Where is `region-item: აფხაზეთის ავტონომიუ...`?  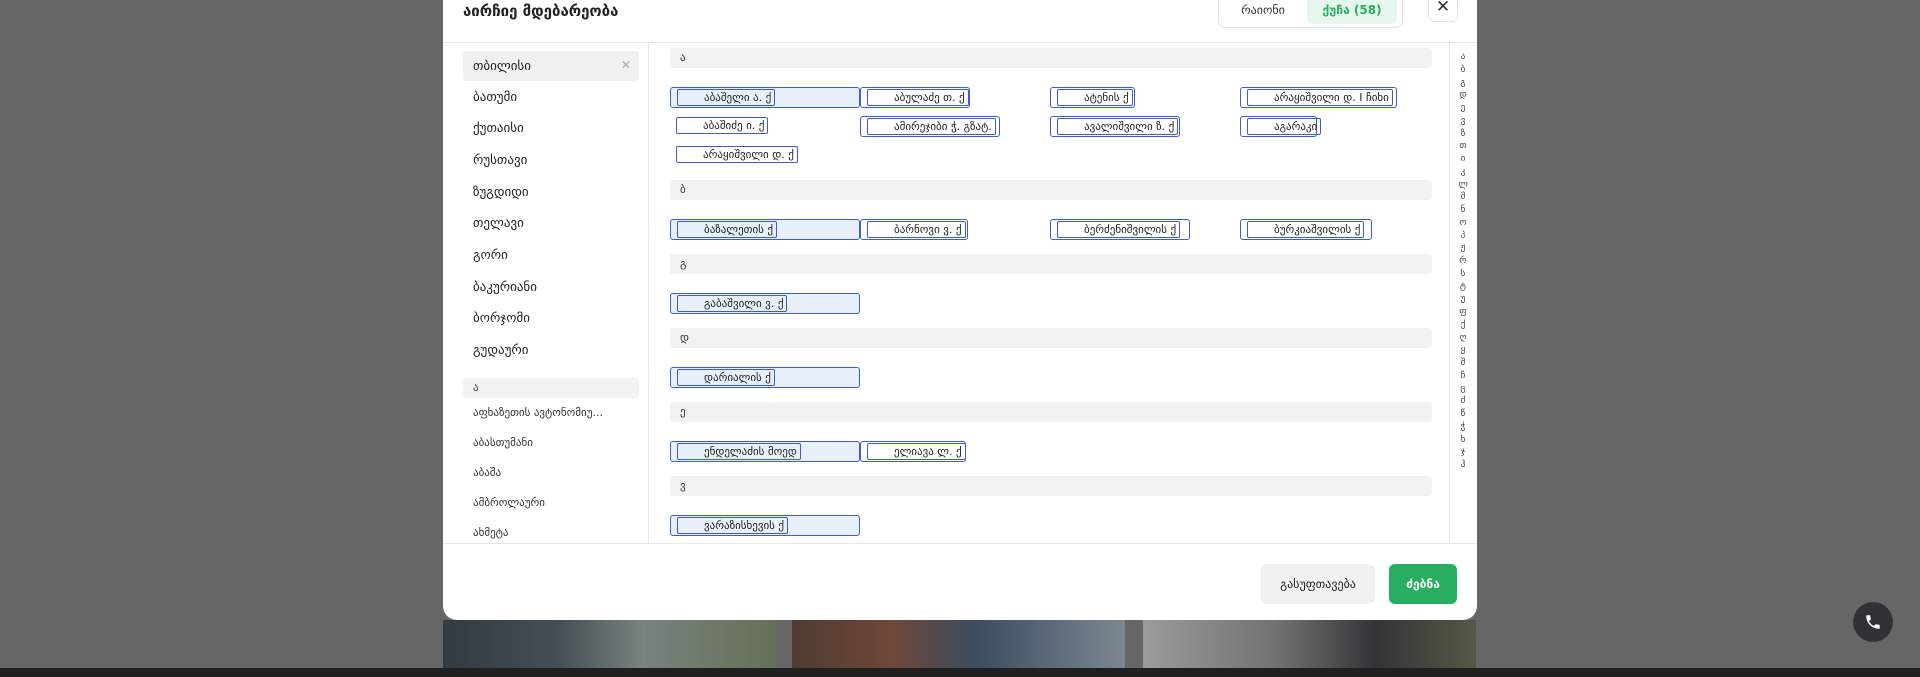
region-item: აფხაზეთის ავტონომიუ... is located at coordinates (556, 412).